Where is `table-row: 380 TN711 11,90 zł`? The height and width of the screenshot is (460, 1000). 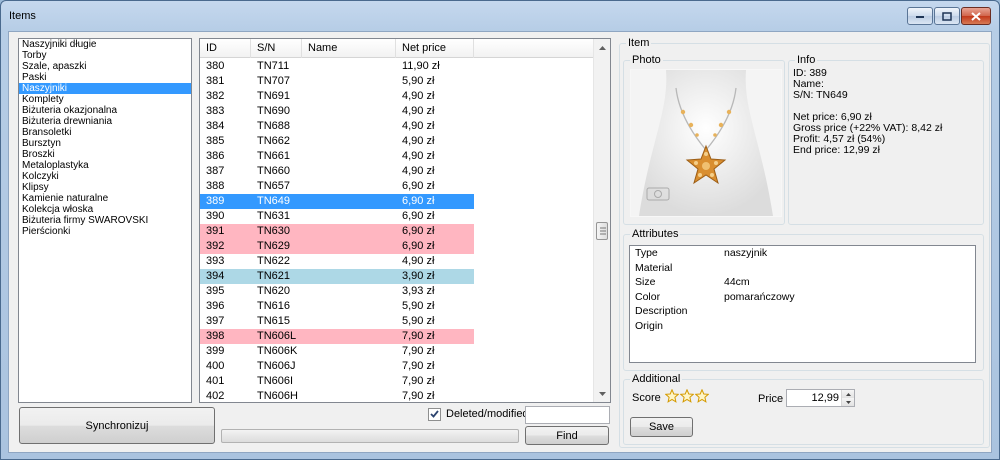 table-row: 380 TN711 11,90 zł is located at coordinates (397, 66).